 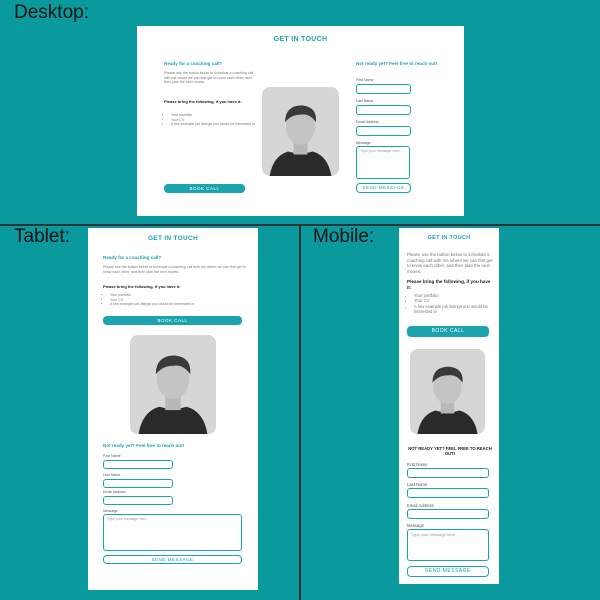 I want to click on vertical-divider, so click(x=300, y=412).